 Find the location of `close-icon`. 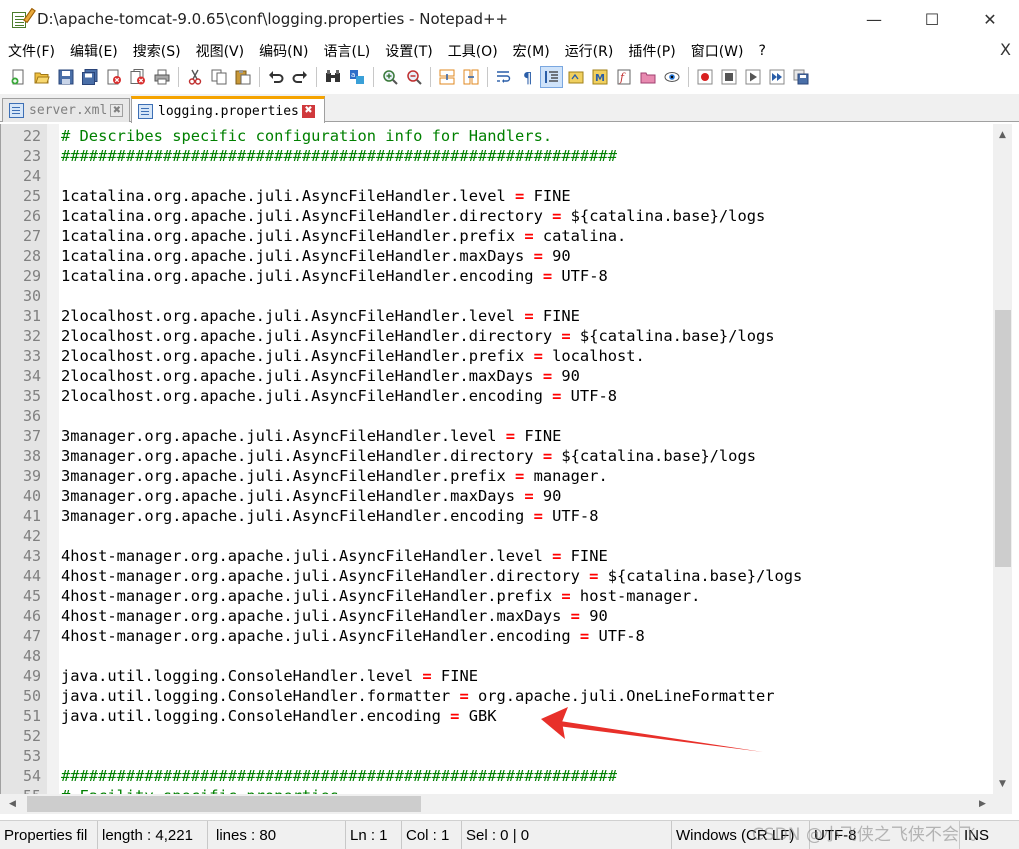

close-icon is located at coordinates (113, 77).